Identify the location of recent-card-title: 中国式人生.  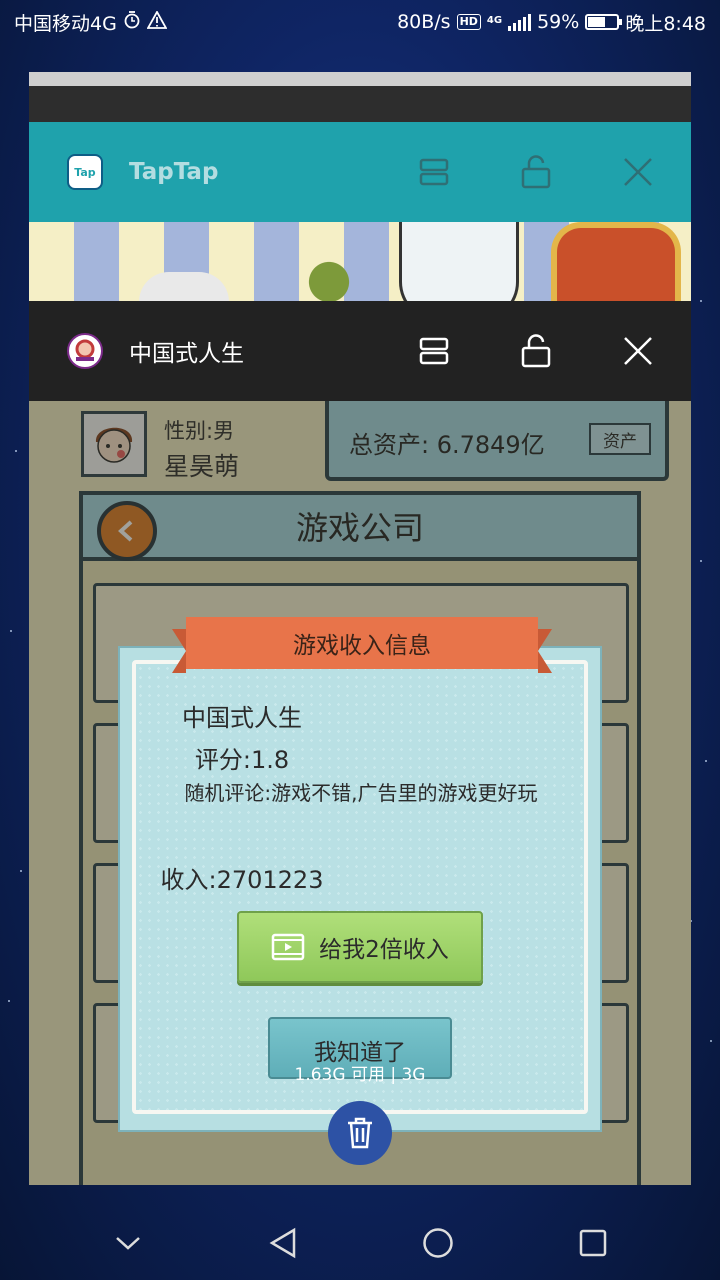
(186, 354).